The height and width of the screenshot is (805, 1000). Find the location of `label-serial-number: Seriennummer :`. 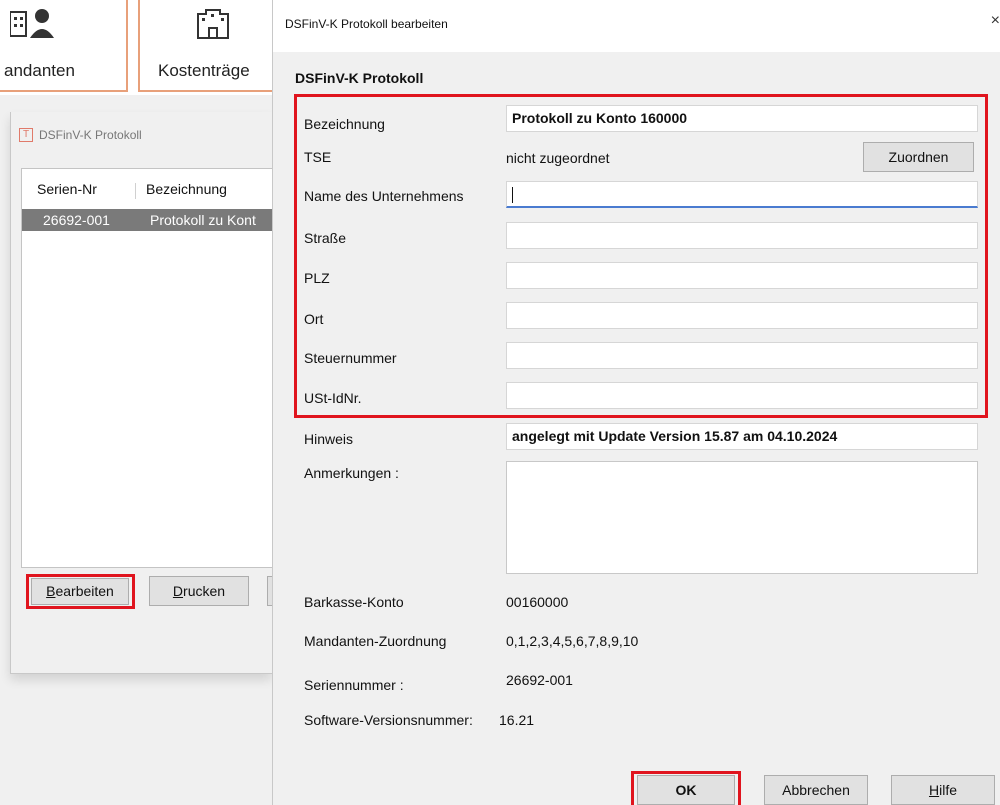

label-serial-number: Seriennummer : is located at coordinates (354, 685).